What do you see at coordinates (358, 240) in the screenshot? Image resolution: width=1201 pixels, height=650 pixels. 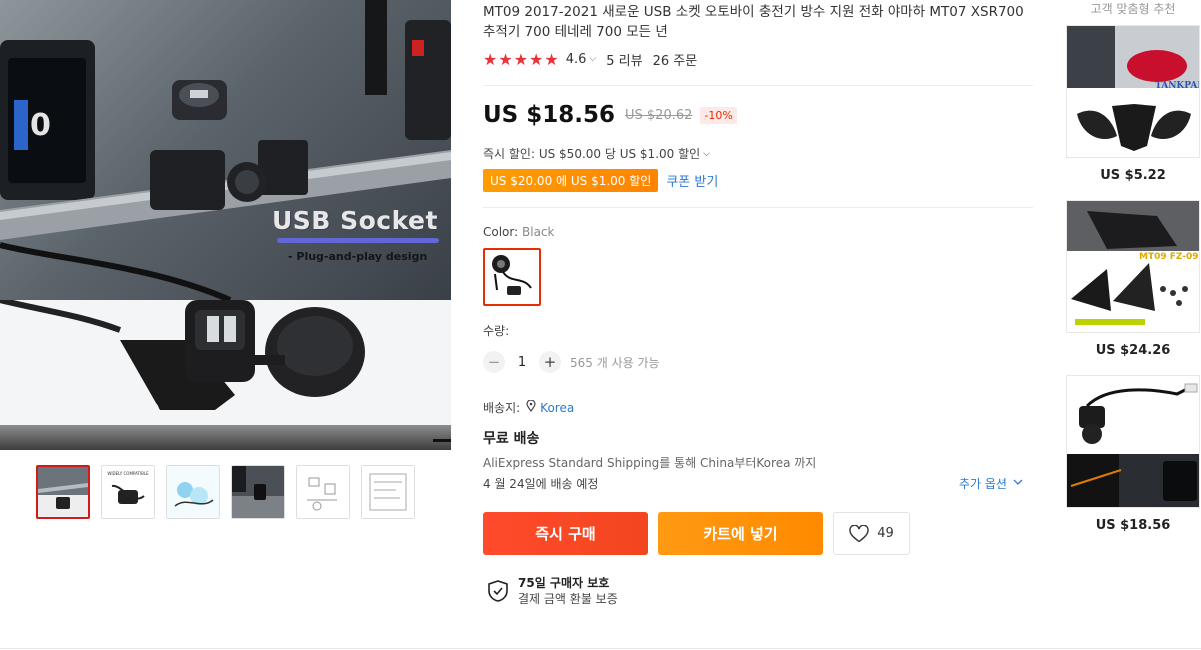 I see `overlay-underline` at bounding box center [358, 240].